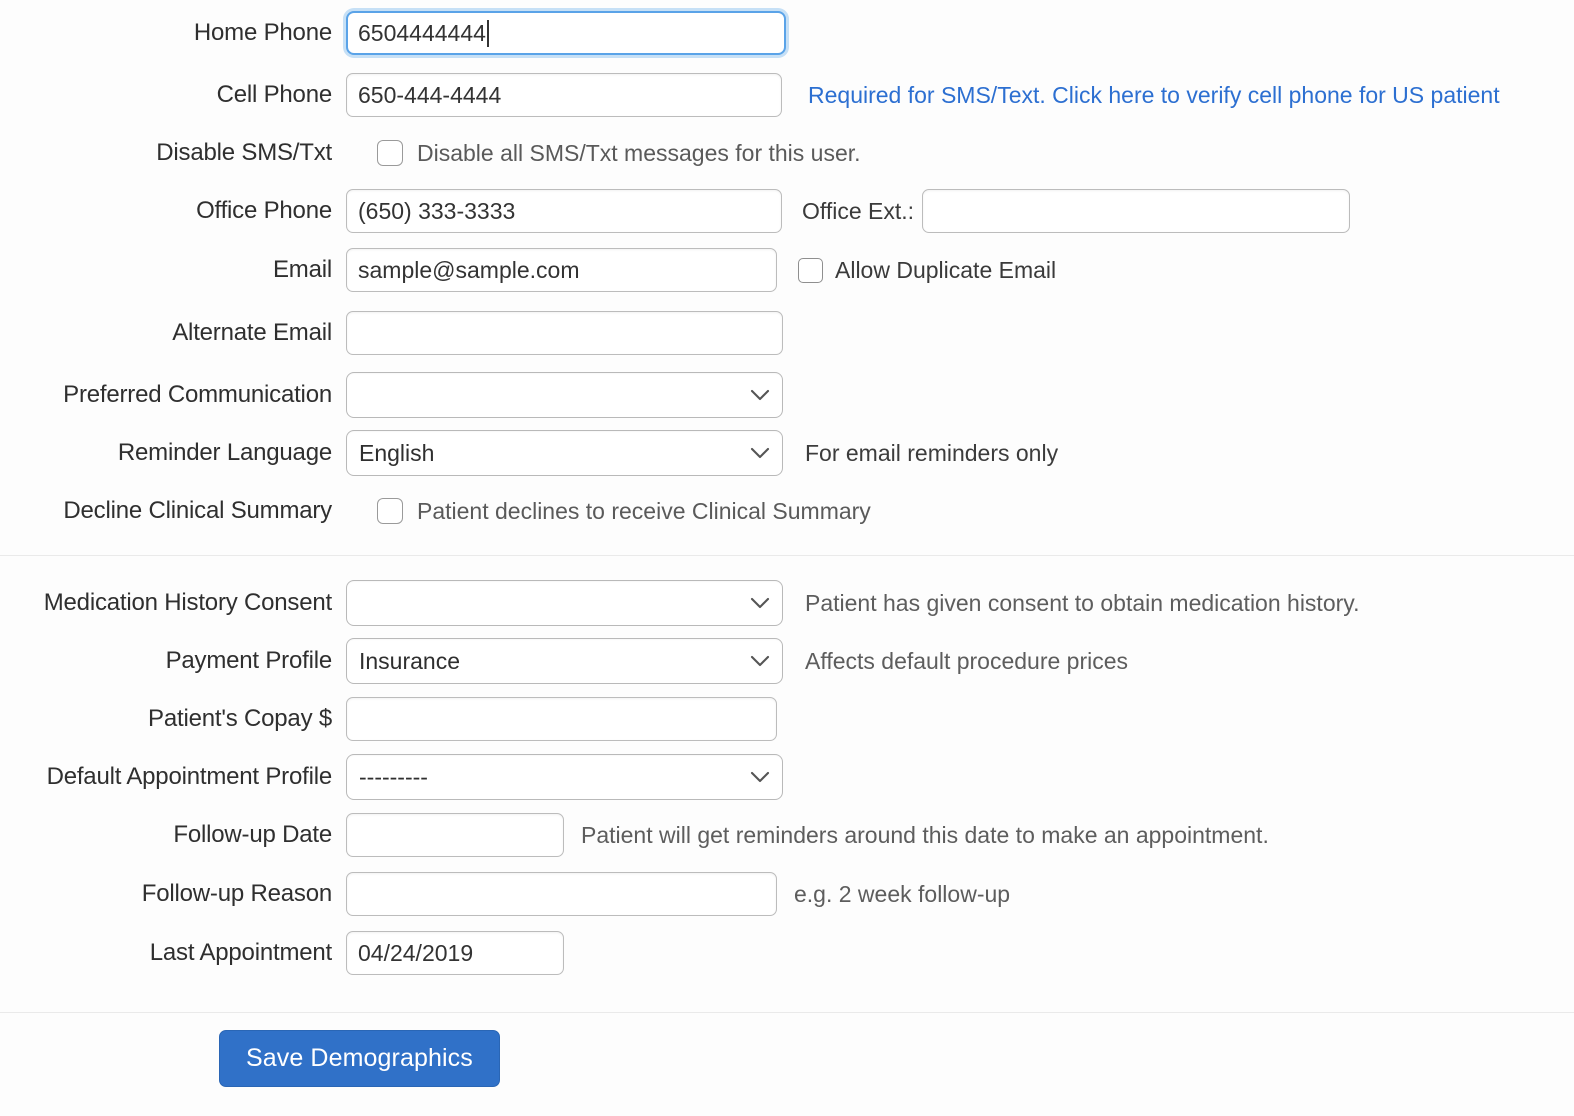 Image resolution: width=1574 pixels, height=1116 pixels. I want to click on text-caret, so click(487, 33).